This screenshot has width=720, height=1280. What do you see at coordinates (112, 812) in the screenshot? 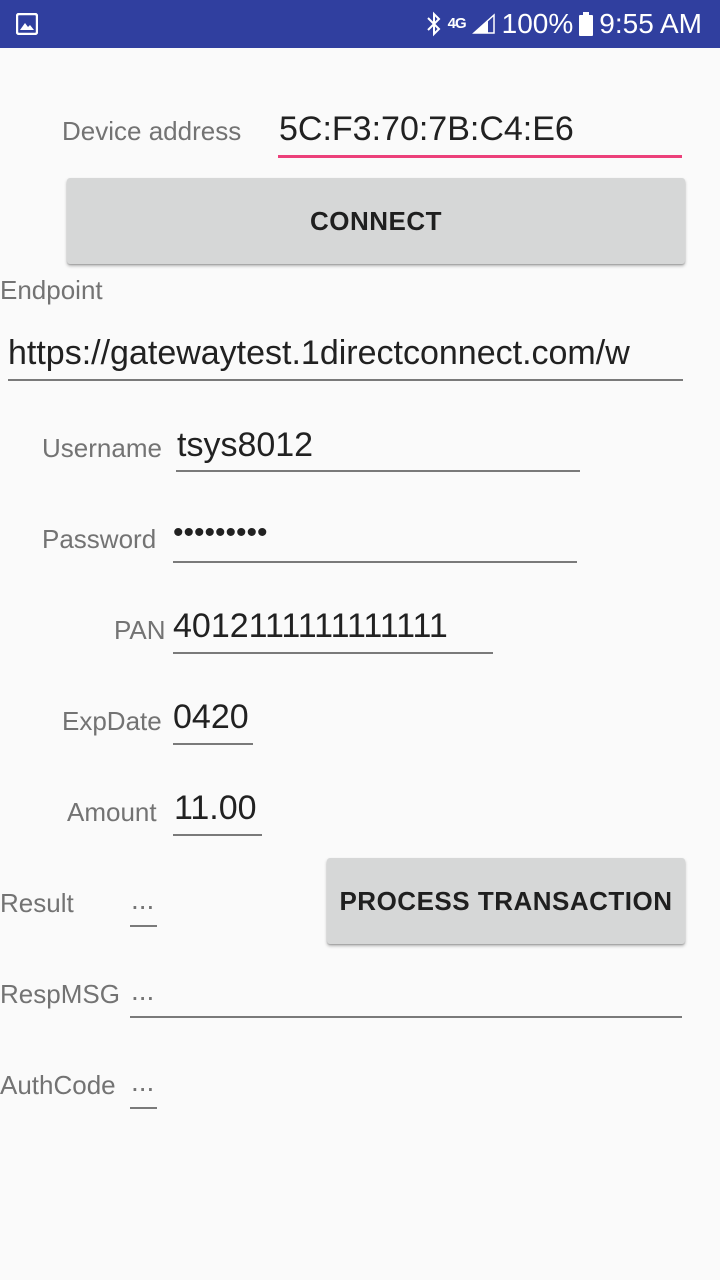
I see `amount-label: Amount` at bounding box center [112, 812].